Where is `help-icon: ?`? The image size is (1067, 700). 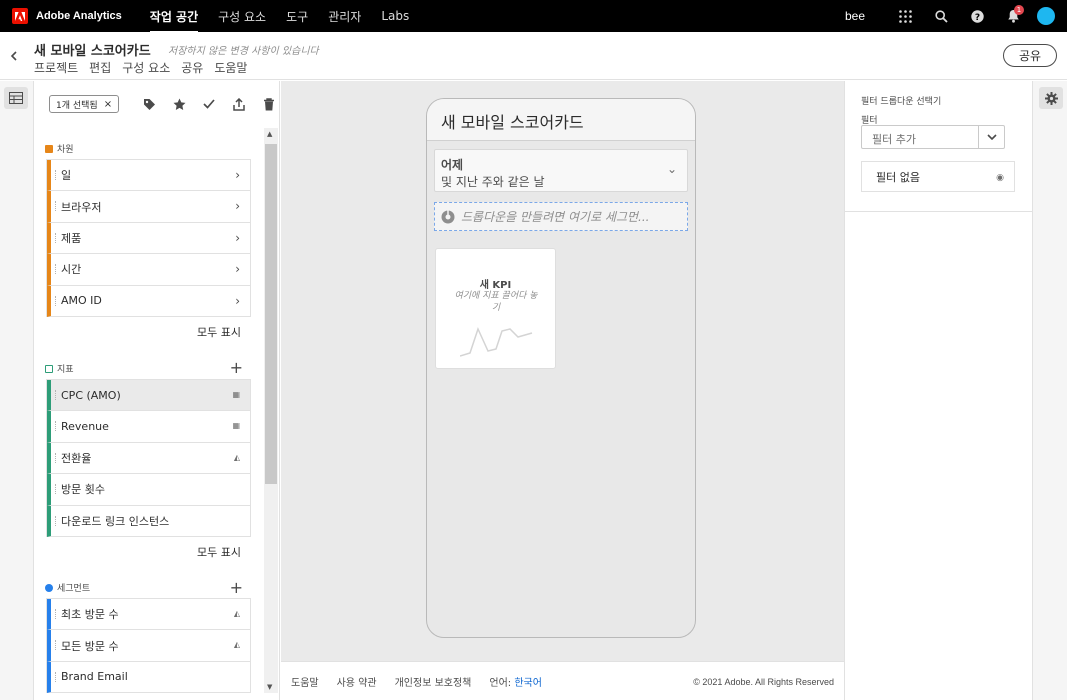 help-icon: ? is located at coordinates (977, 16).